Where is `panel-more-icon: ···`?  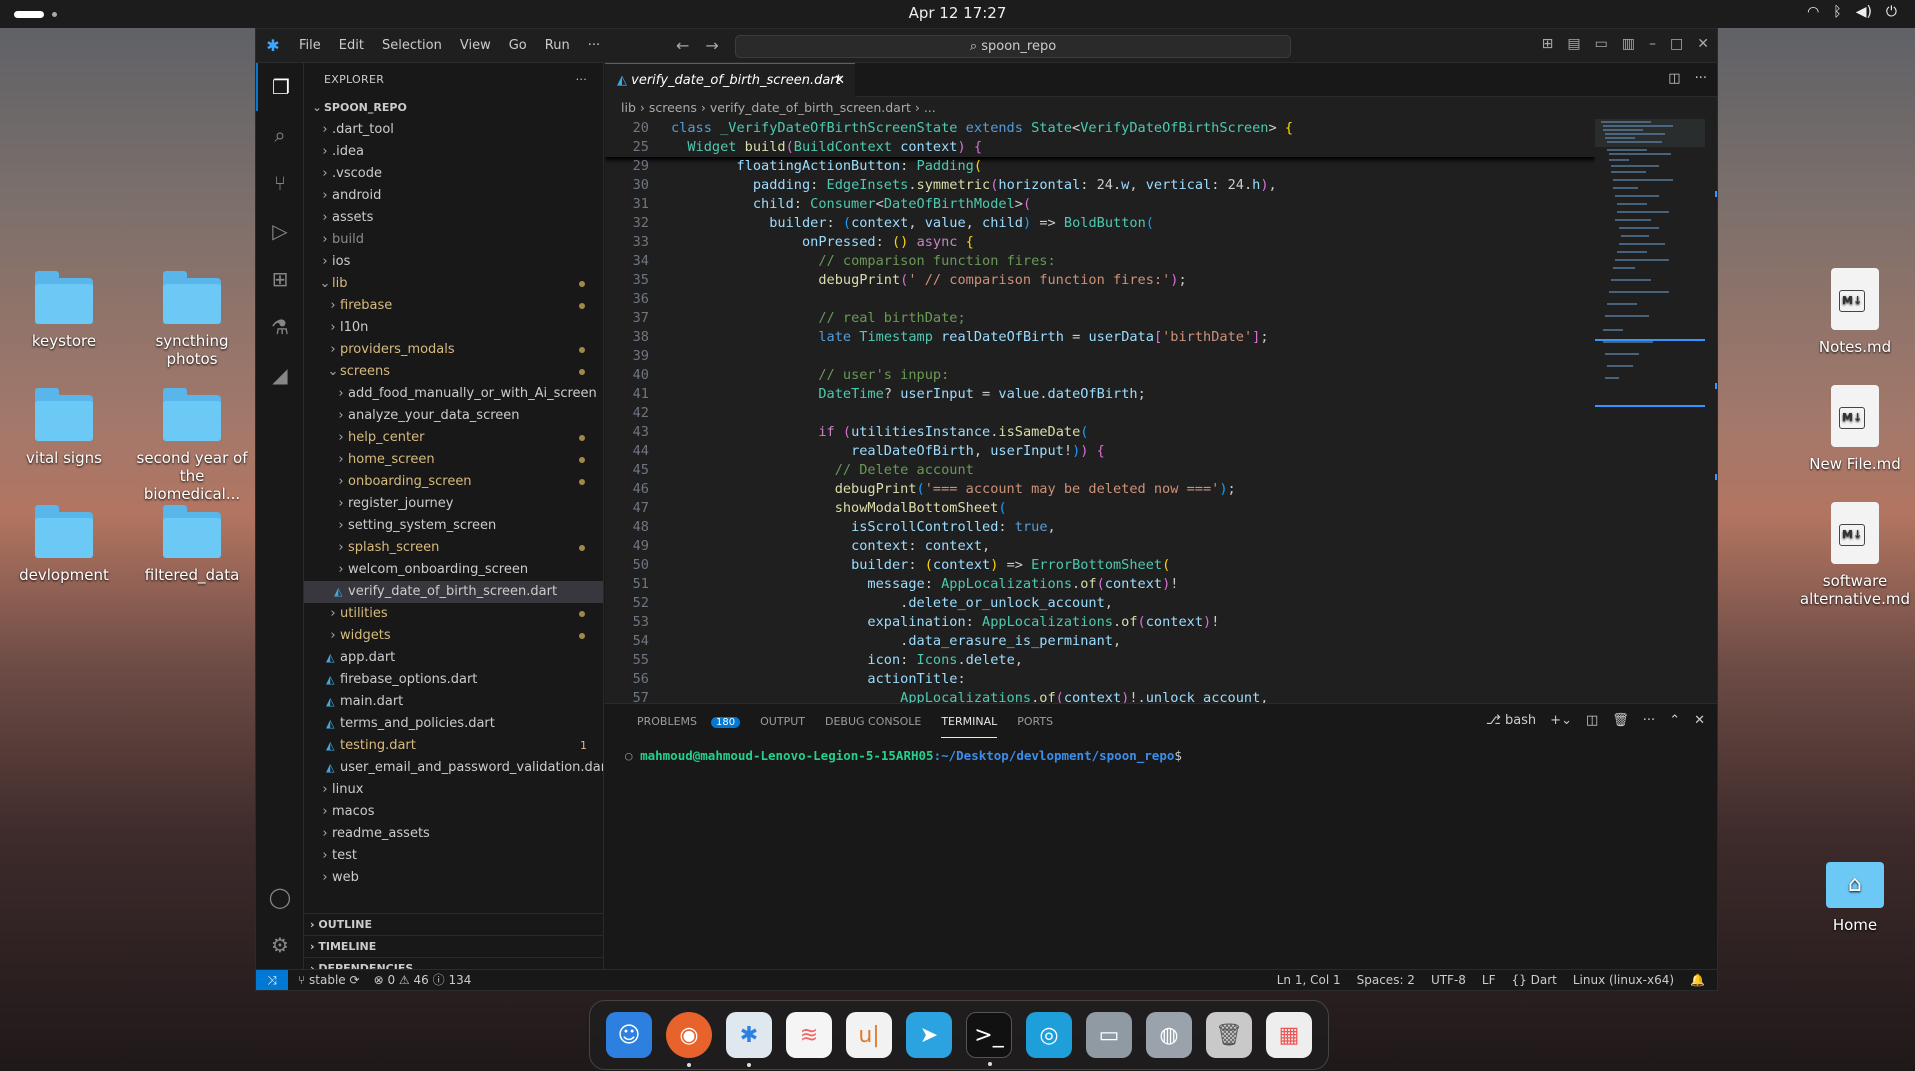
panel-more-icon: ··· is located at coordinates (1649, 720).